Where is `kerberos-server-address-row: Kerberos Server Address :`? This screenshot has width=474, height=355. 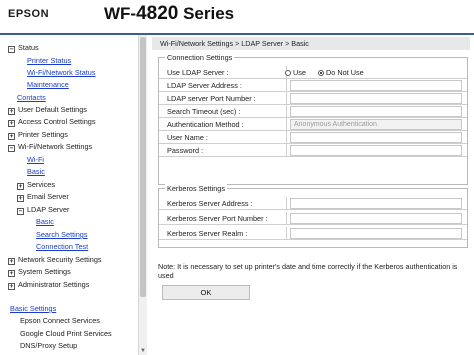 kerberos-server-address-row: Kerberos Server Address : is located at coordinates (313, 203).